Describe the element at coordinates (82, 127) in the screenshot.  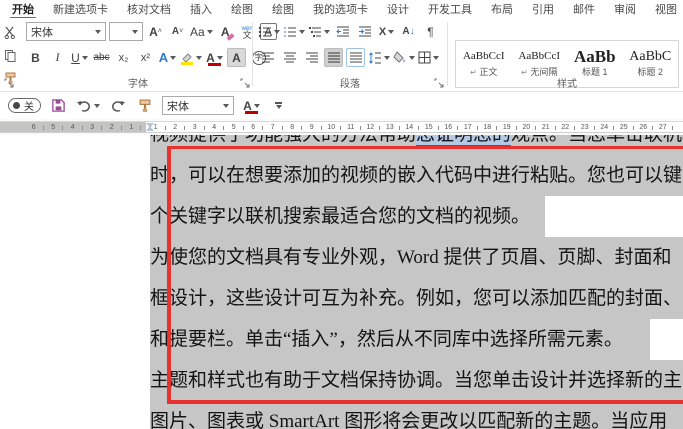
I see `ruler-margin-numbers: 654321` at that location.